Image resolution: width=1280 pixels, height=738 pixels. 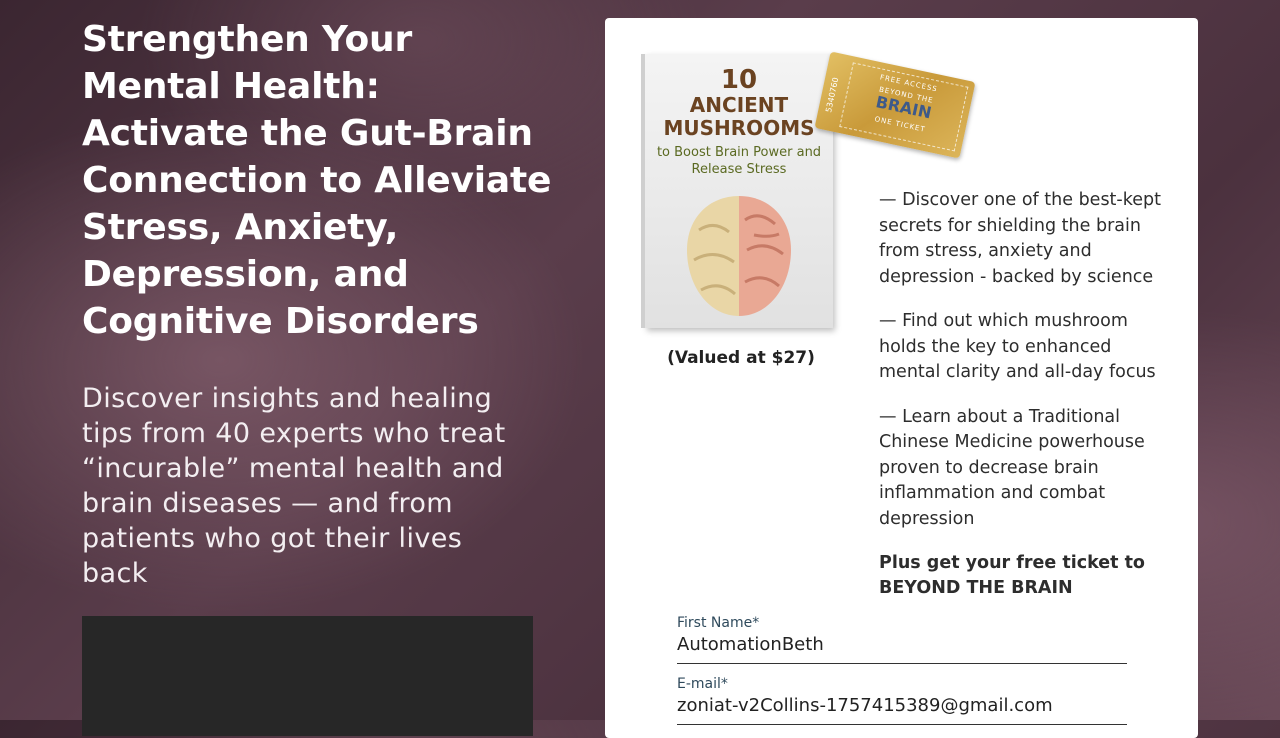 I want to click on email-label: E-mail*, so click(x=702, y=684).